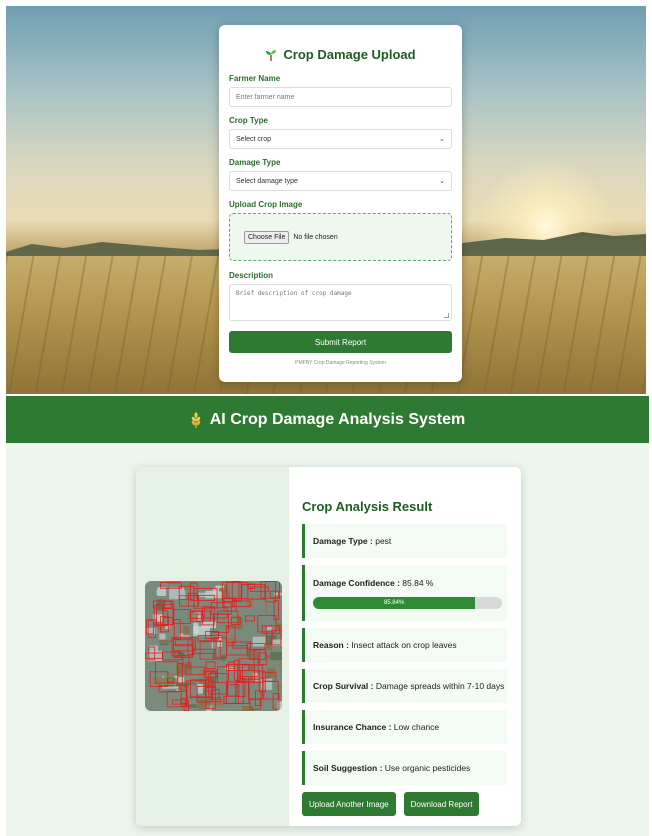 The height and width of the screenshot is (836, 652). What do you see at coordinates (383, 541) in the screenshot?
I see `damage-type-result: pest` at bounding box center [383, 541].